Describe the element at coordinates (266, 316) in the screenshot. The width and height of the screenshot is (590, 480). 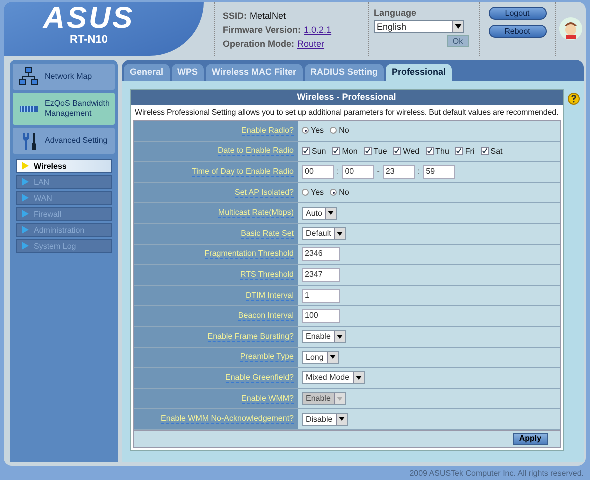
I see `setting-label: Beacon Interval` at that location.